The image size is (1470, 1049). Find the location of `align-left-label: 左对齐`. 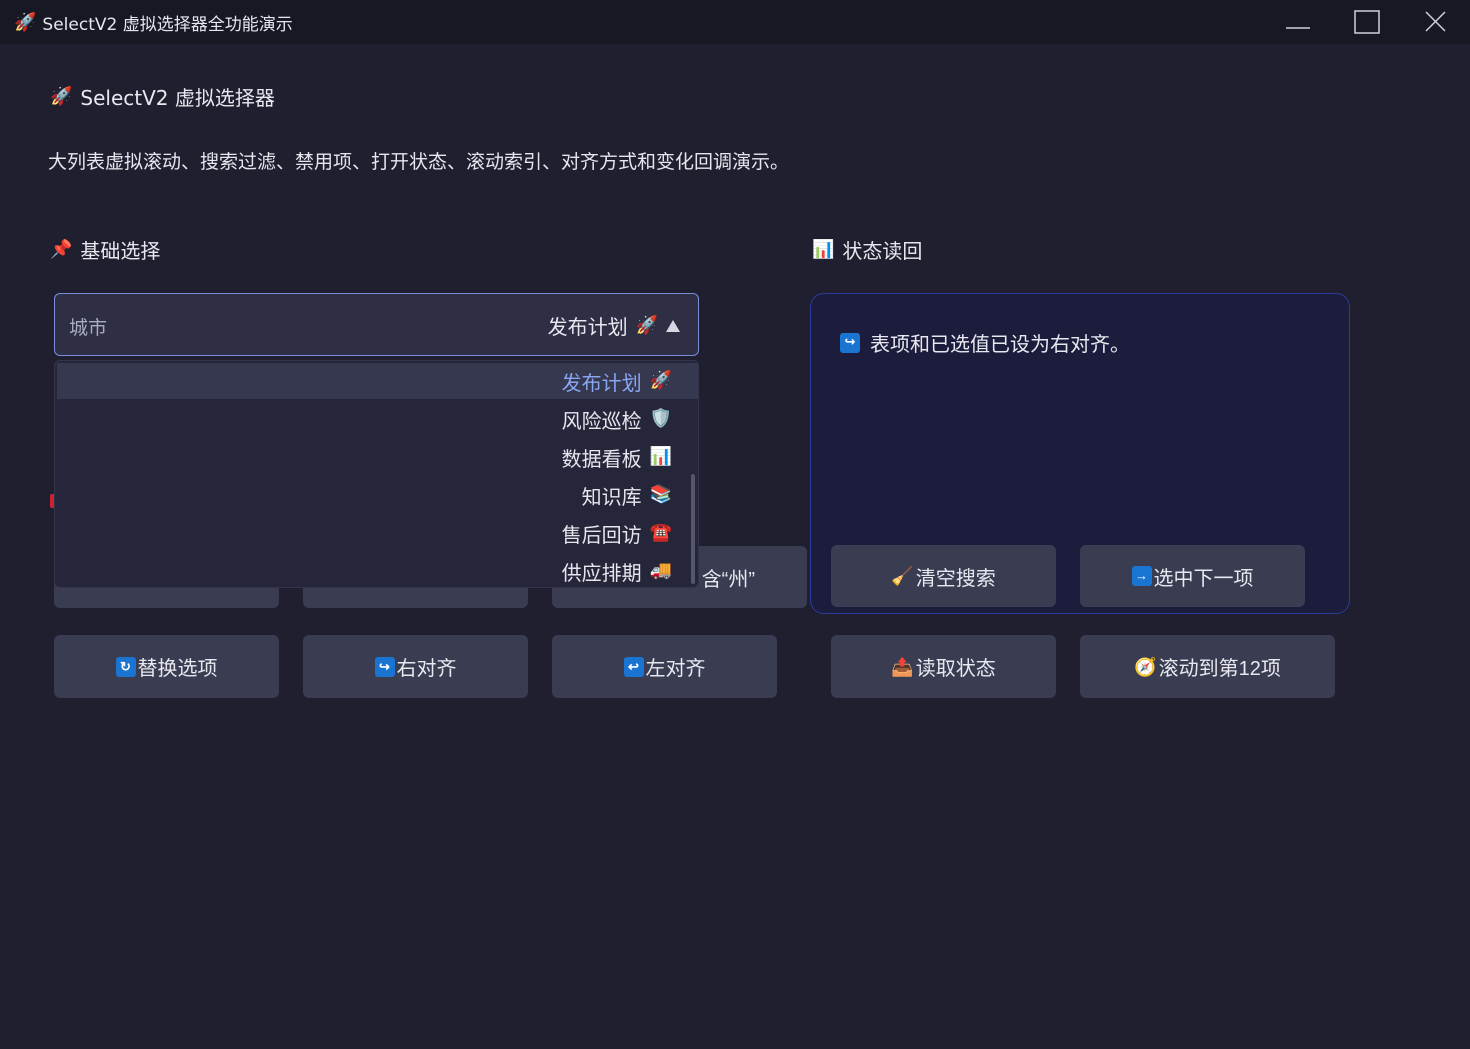

align-left-label: 左对齐 is located at coordinates (675, 669).